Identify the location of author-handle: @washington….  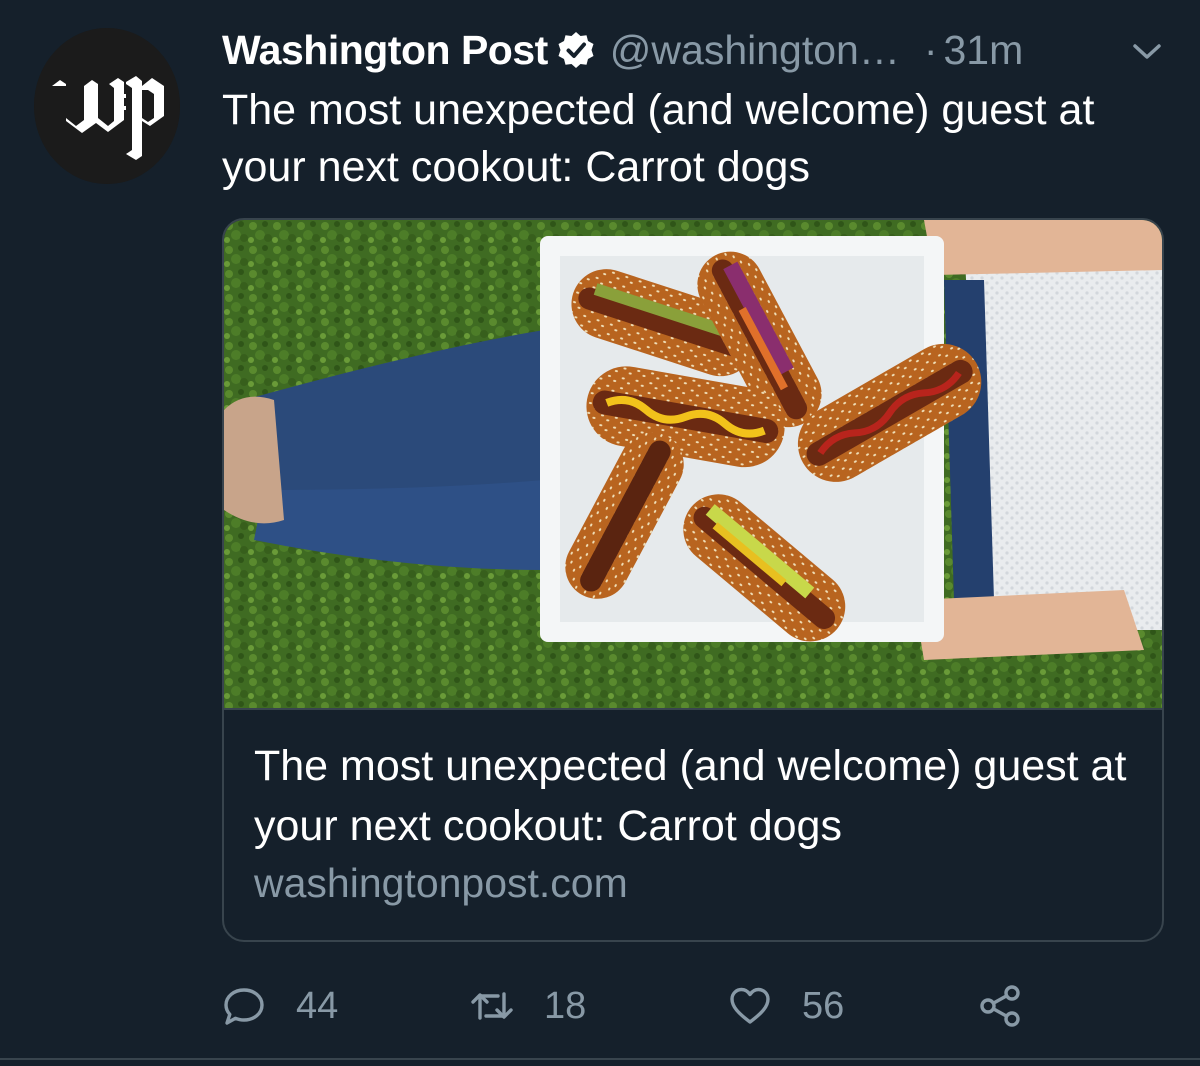
(755, 50).